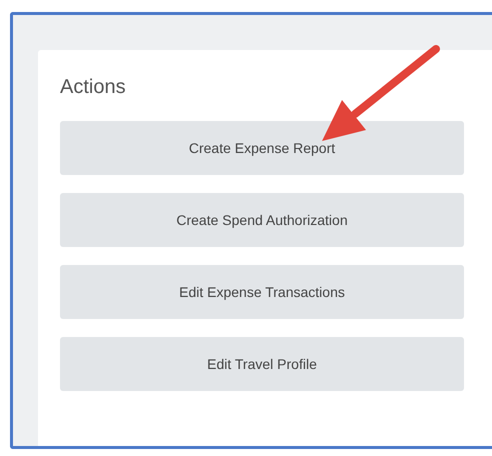 This screenshot has height=456, width=492. I want to click on action-button: Edit Travel Profile, so click(262, 364).